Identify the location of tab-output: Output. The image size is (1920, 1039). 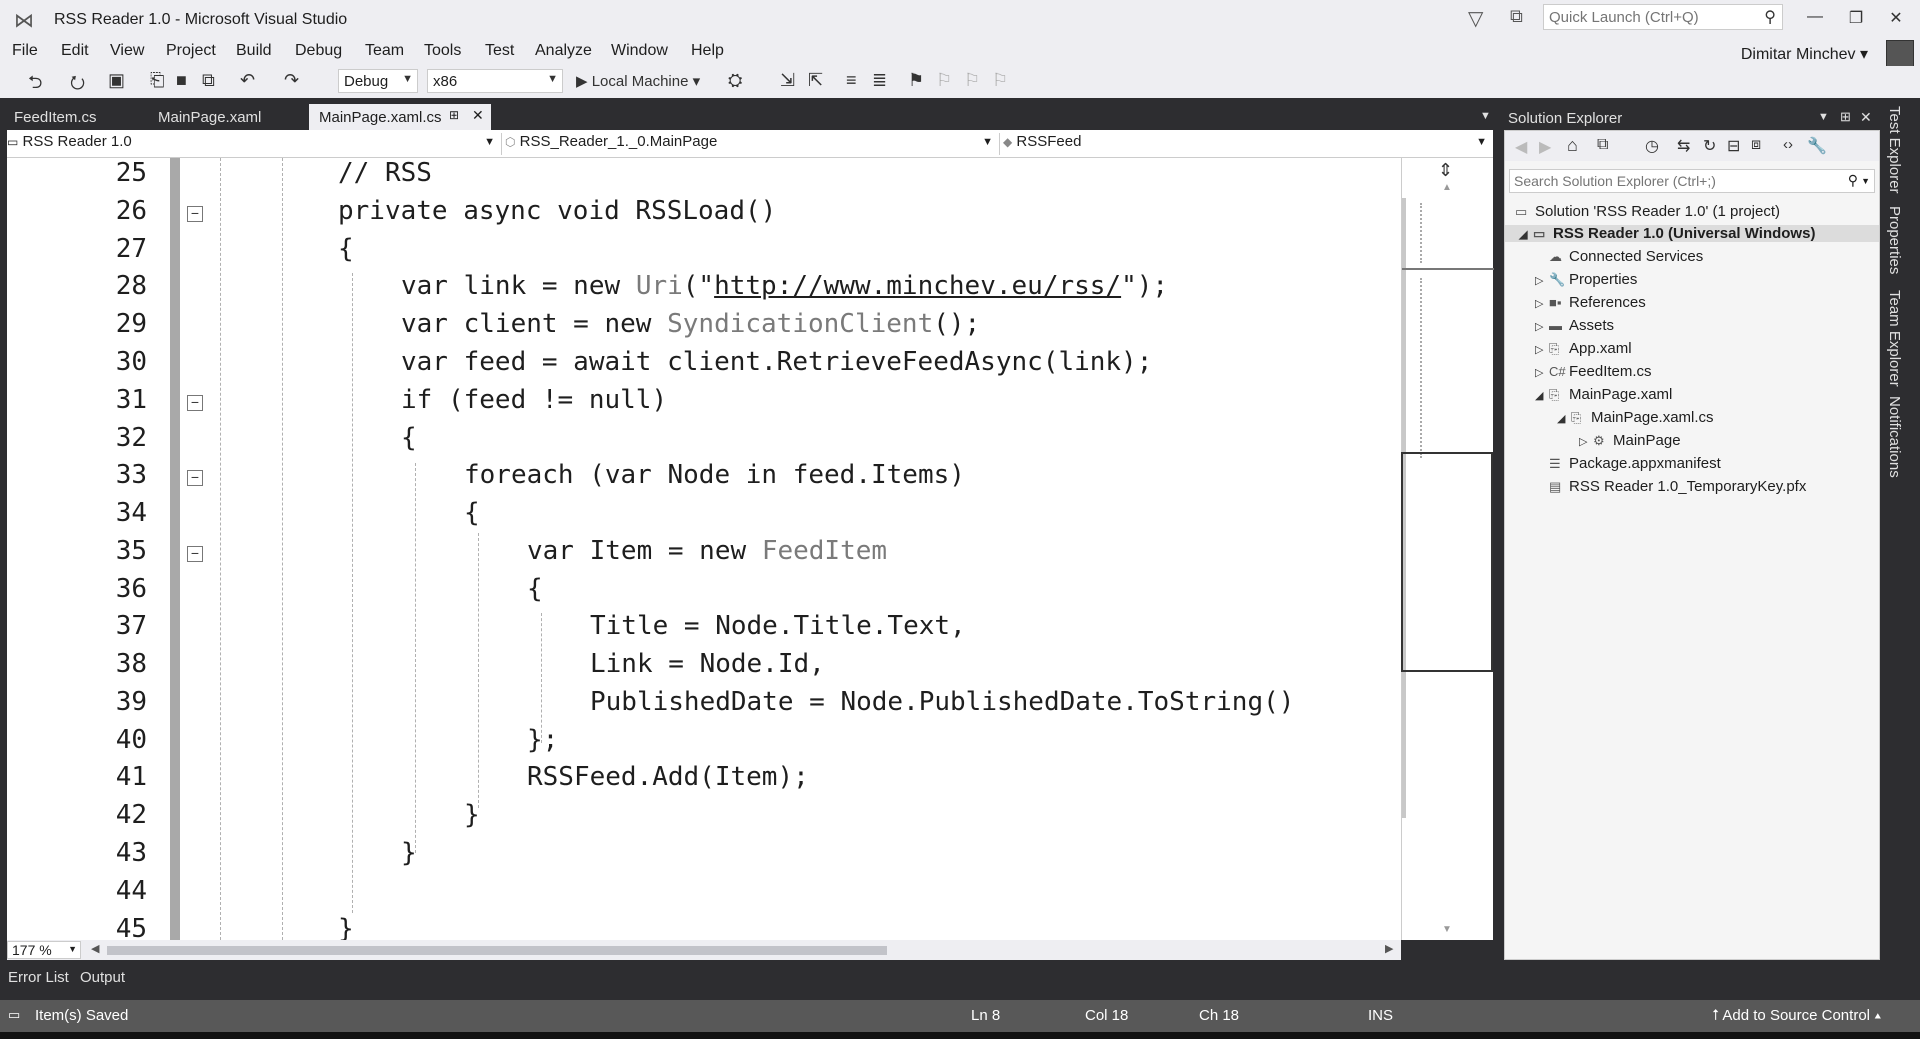
(102, 977).